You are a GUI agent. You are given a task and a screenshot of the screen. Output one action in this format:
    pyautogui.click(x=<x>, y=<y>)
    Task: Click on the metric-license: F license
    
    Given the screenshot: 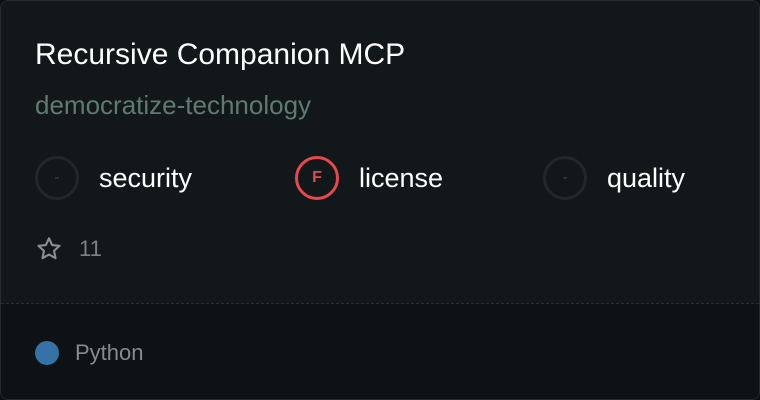 What is the action you would take?
    pyautogui.click(x=369, y=178)
    